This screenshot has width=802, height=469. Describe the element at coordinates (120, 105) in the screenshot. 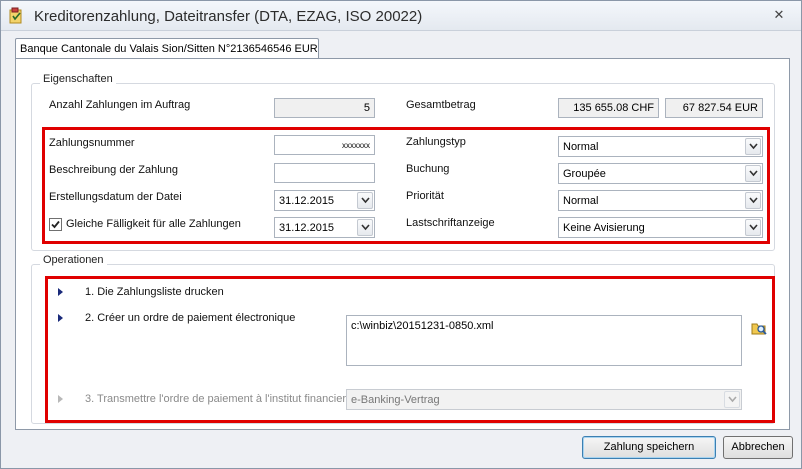

I see `payments-count-label: Anzahl Zahlungen im Auftrag` at that location.